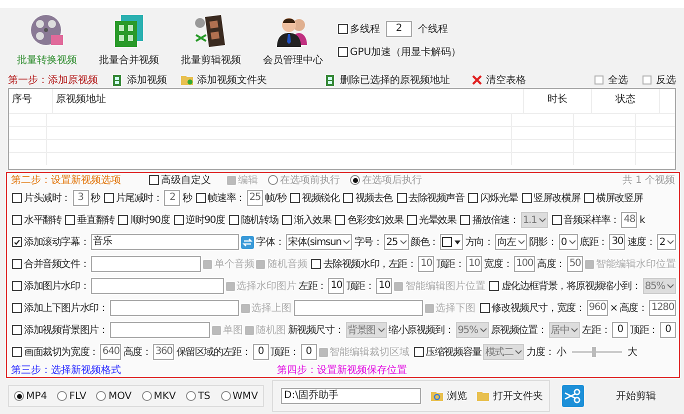 The height and width of the screenshot is (414, 684). I want to click on option-label: 方向：, so click(479, 242).